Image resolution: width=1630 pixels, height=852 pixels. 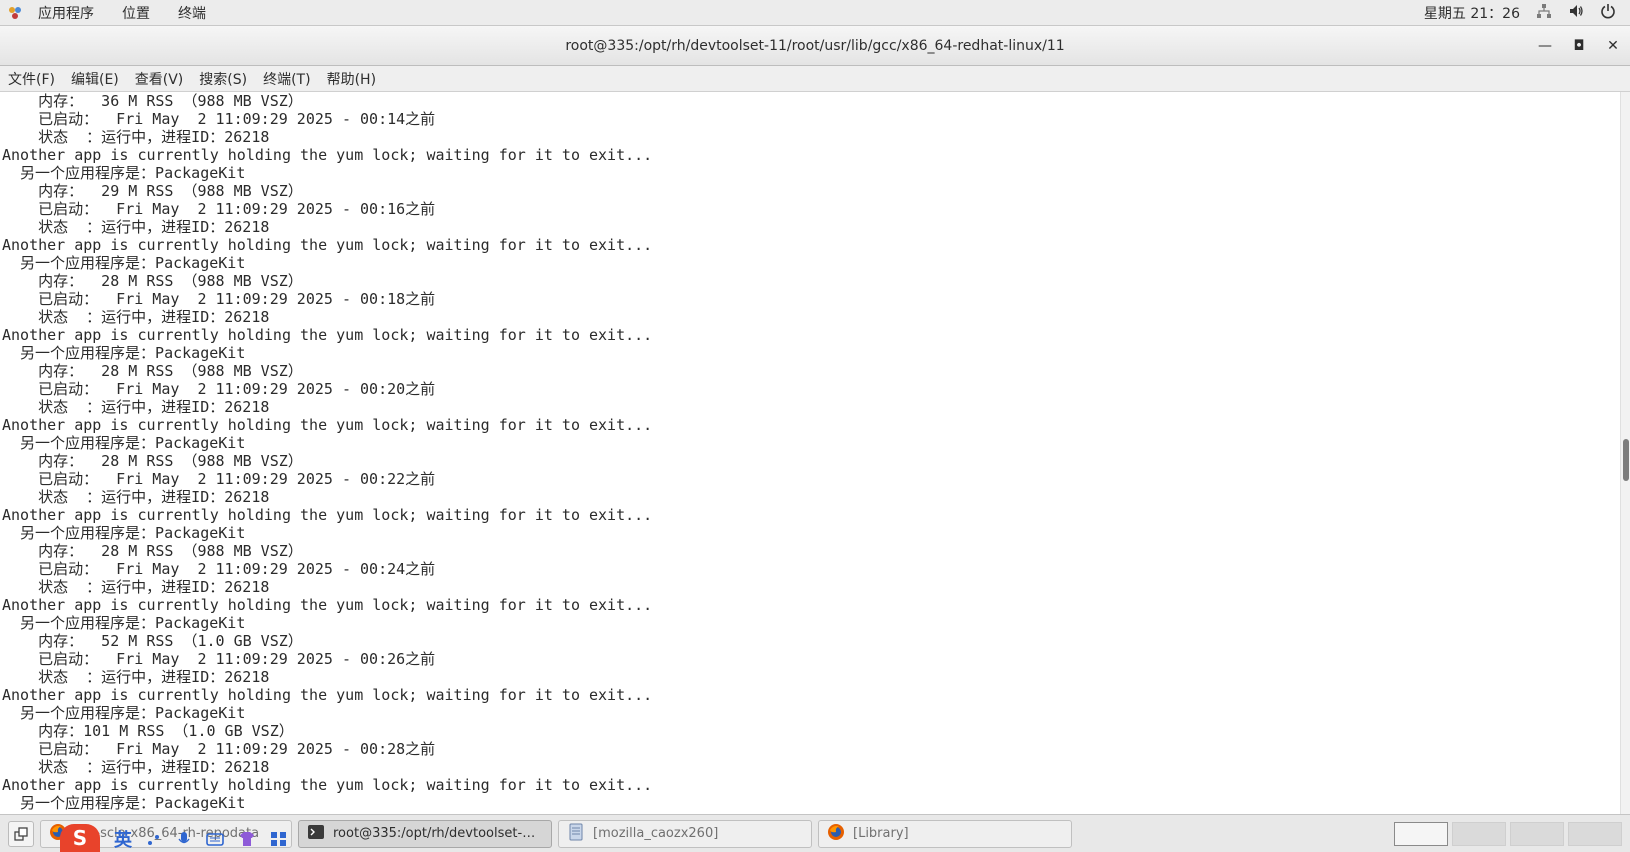 I want to click on maximize-button: ◘, so click(x=1579, y=46).